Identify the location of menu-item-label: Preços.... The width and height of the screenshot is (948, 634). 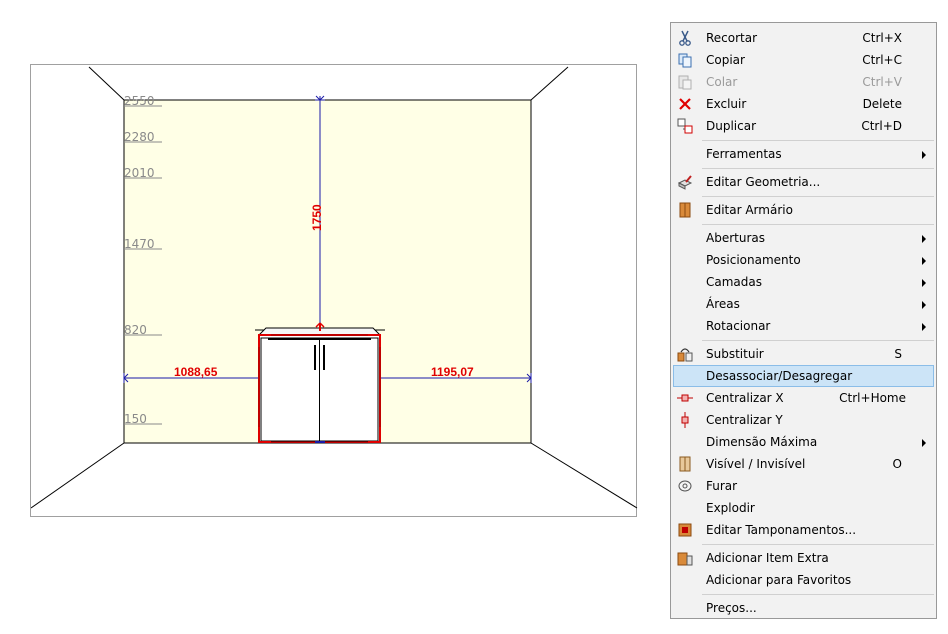
(731, 608).